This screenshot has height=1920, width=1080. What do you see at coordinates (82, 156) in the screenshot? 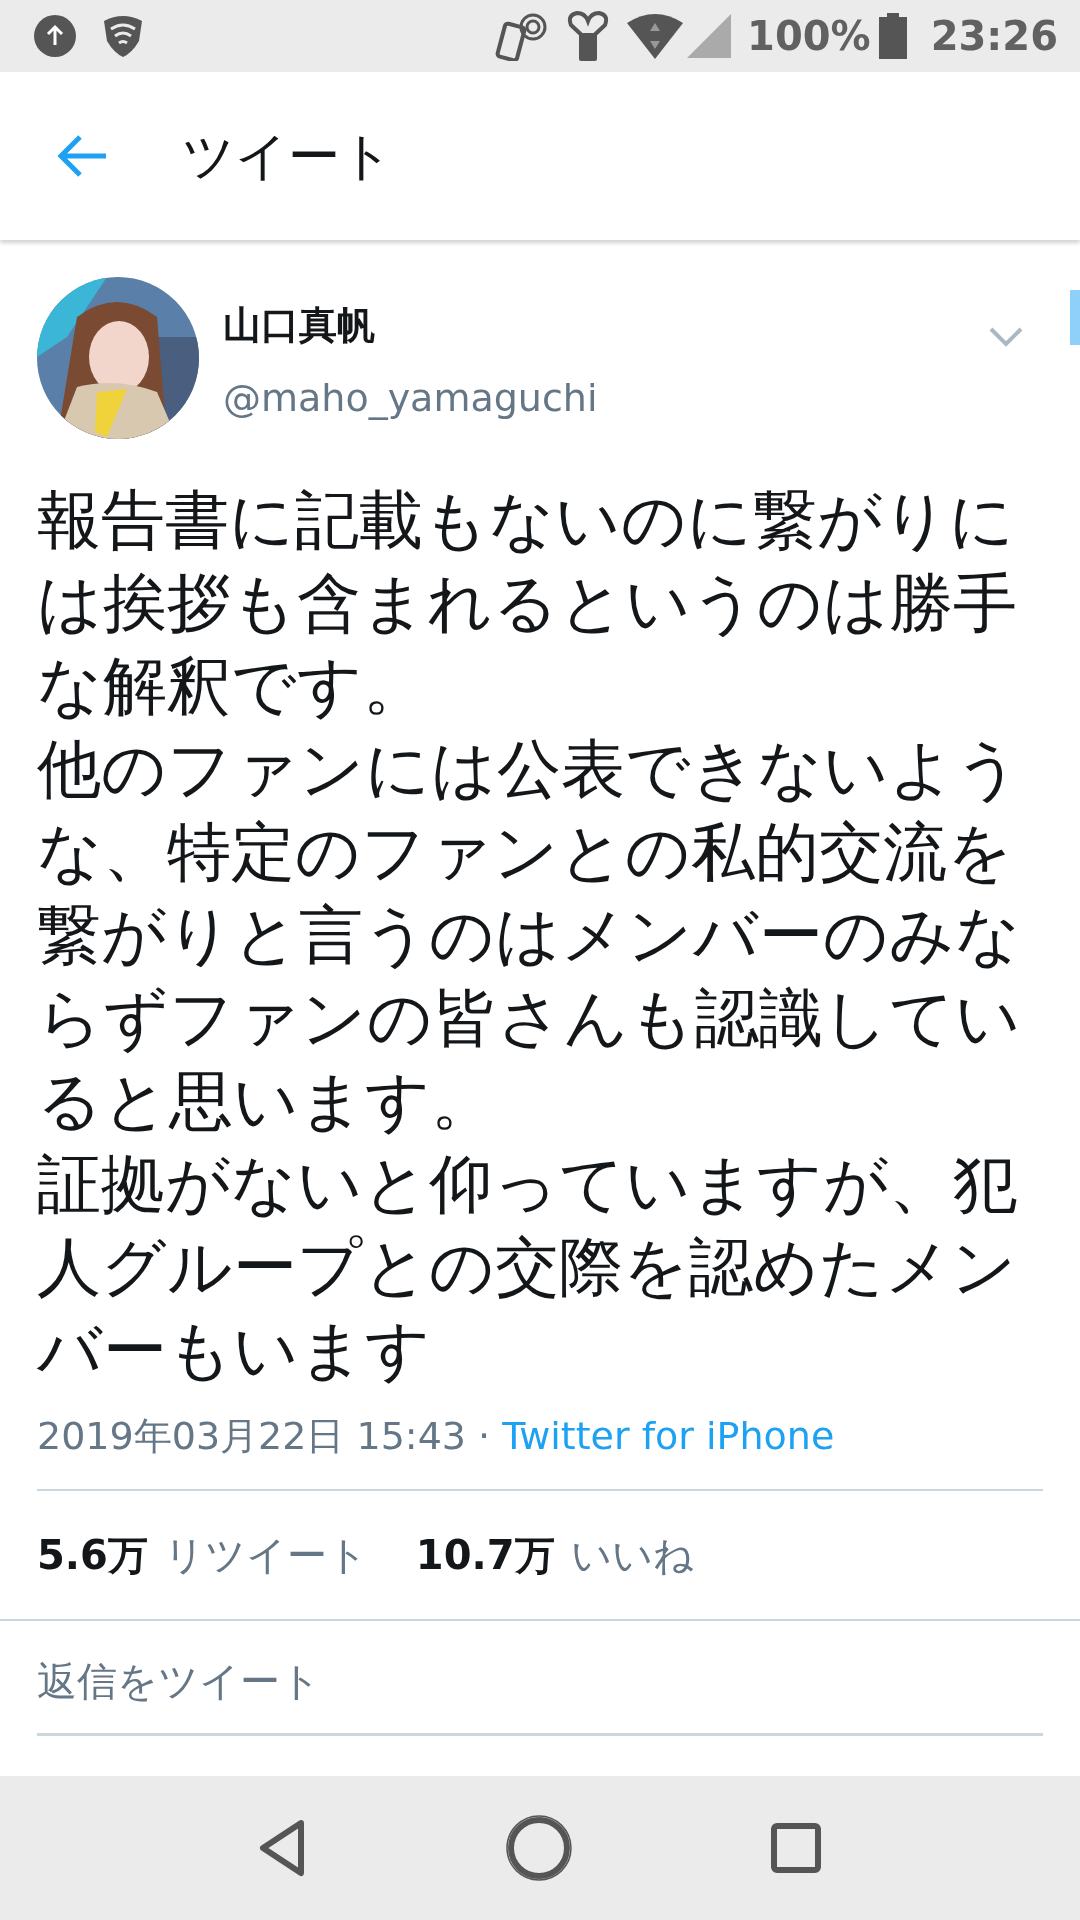
I see `back-icon` at bounding box center [82, 156].